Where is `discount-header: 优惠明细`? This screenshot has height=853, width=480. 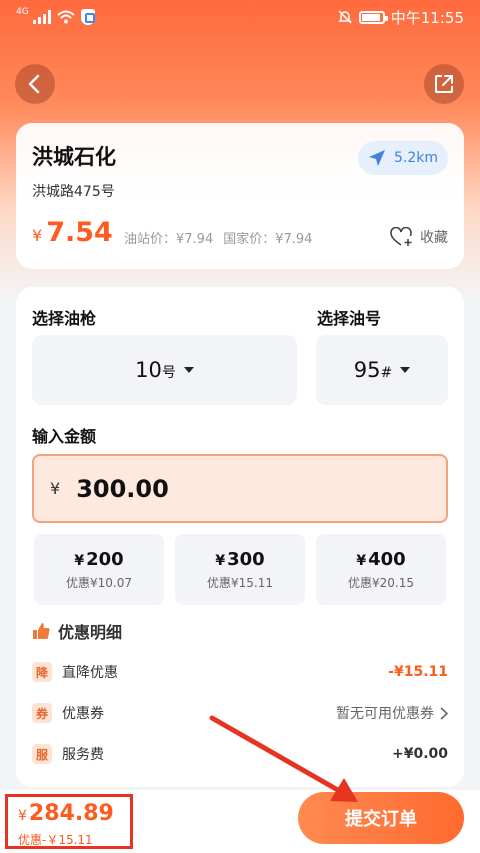
discount-header: 优惠明细 is located at coordinates (77, 631).